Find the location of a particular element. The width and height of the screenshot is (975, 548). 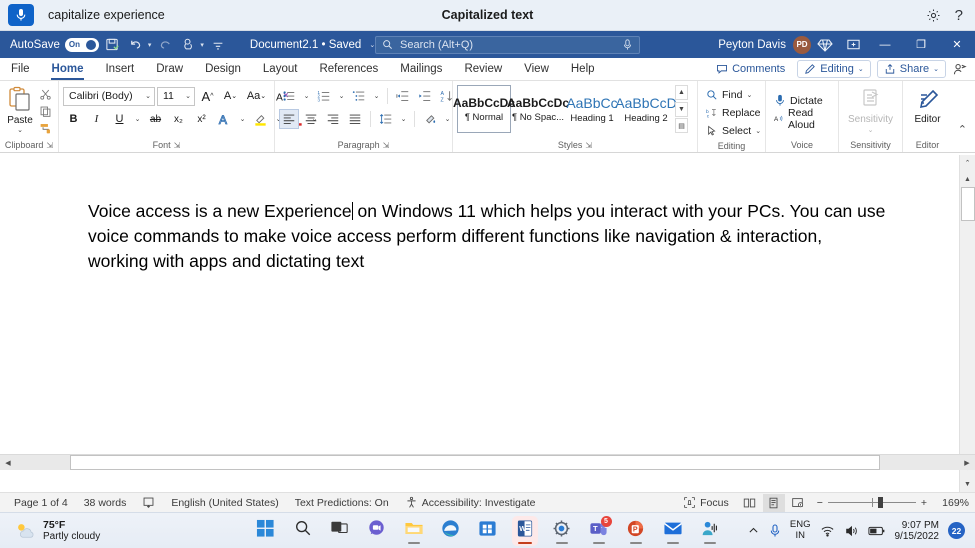

word-count: 38 words is located at coordinates (105, 503).